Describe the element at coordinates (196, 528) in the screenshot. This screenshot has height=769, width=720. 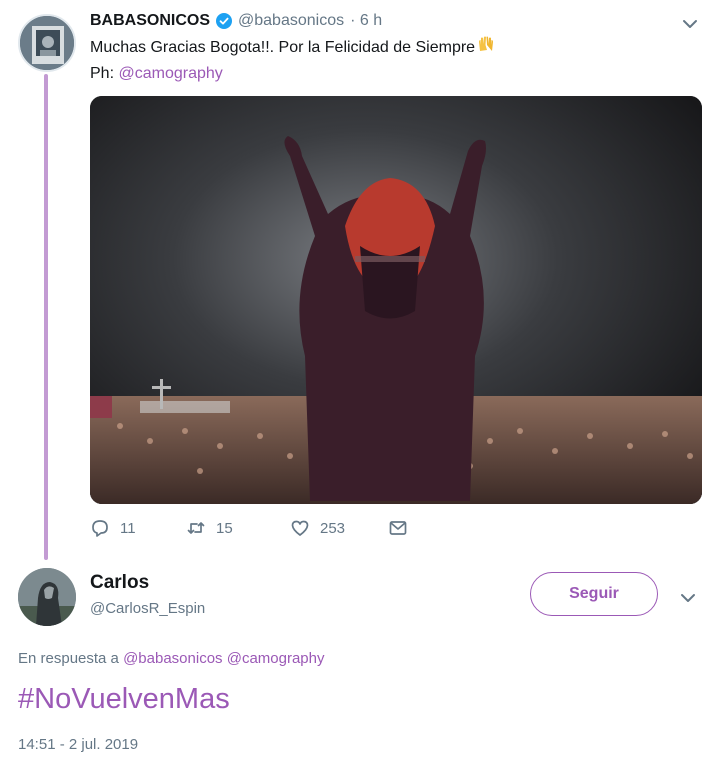
I see `retweet-icon` at that location.